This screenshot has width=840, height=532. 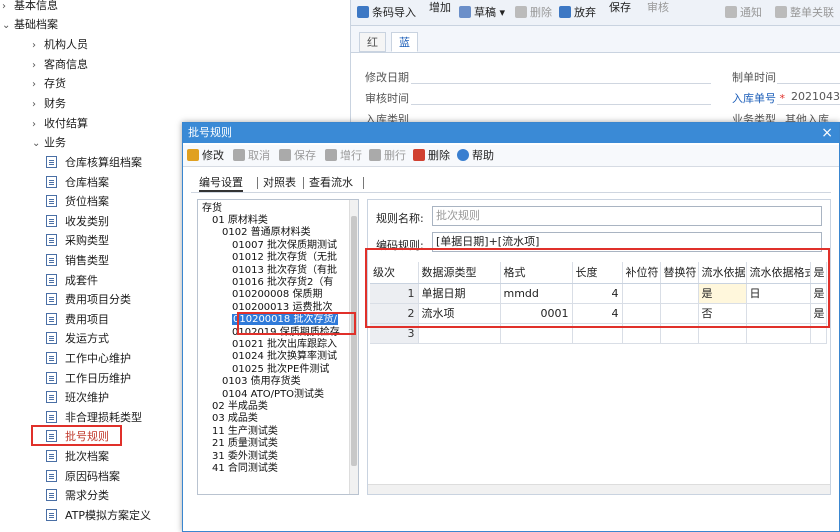 What do you see at coordinates (98, 515) in the screenshot?
I see `nav-business-item: ATP模拟方案定义` at bounding box center [98, 515].